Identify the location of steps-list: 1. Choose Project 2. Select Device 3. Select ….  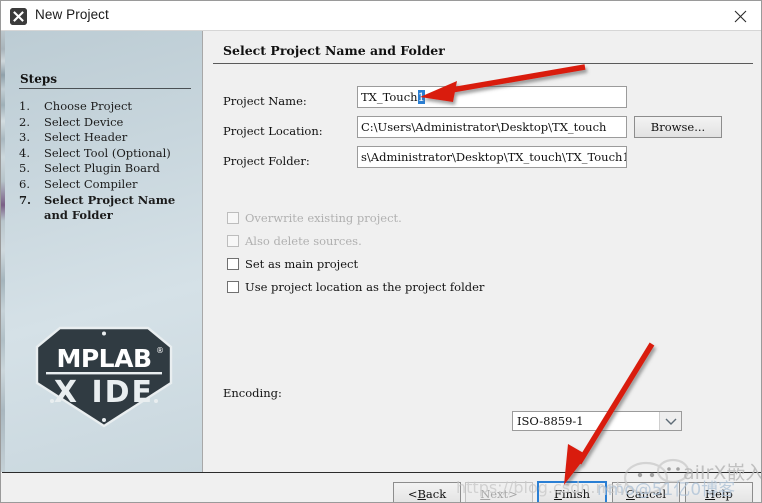
(110, 161).